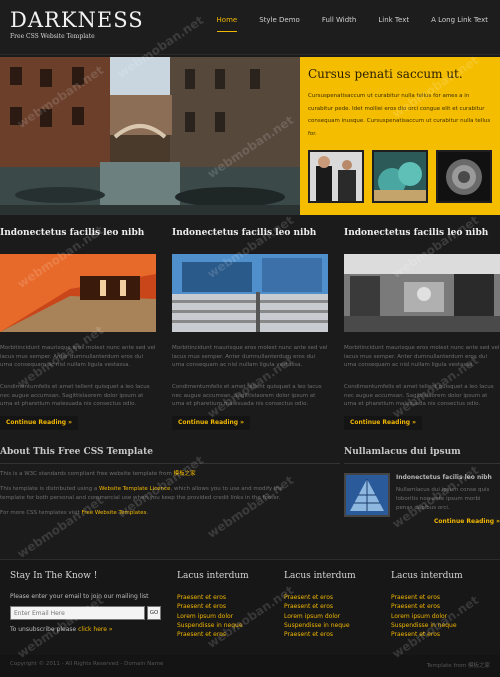  Describe the element at coordinates (170, 455) in the screenshot. I see `about-title: About This Free CSS Template` at that location.